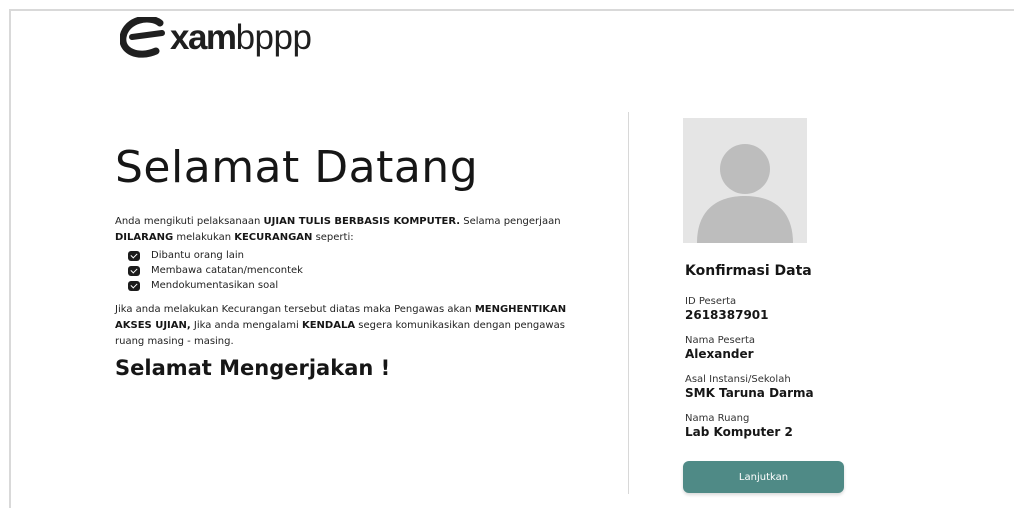 This screenshot has height=508, width=1014. What do you see at coordinates (328, 325) in the screenshot?
I see `warning-bold-obstacle: KENDALA` at bounding box center [328, 325].